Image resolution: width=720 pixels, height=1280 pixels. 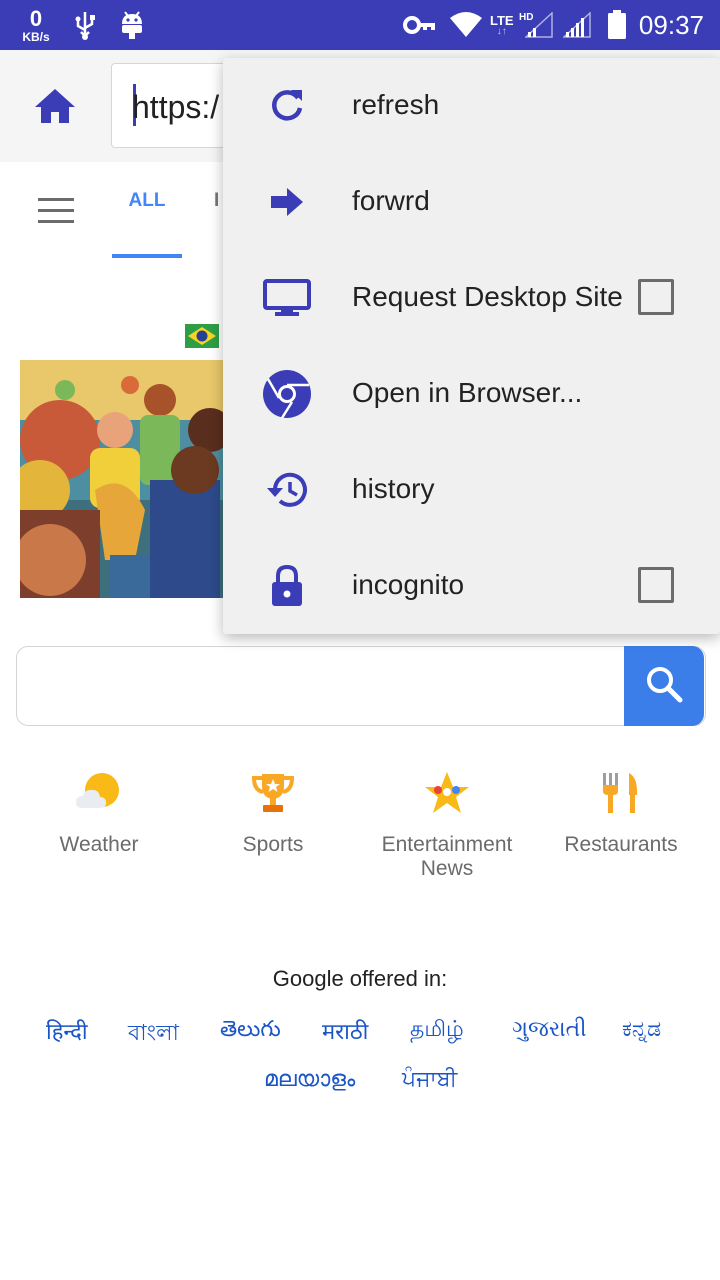 I want to click on menu-item-label: Request Desktop Site, so click(x=487, y=296).